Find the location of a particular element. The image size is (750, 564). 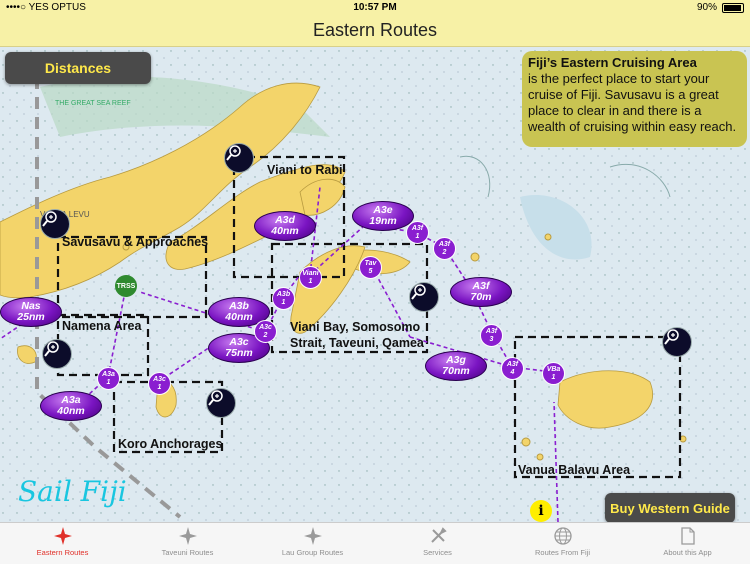

tools-icon is located at coordinates (438, 536).